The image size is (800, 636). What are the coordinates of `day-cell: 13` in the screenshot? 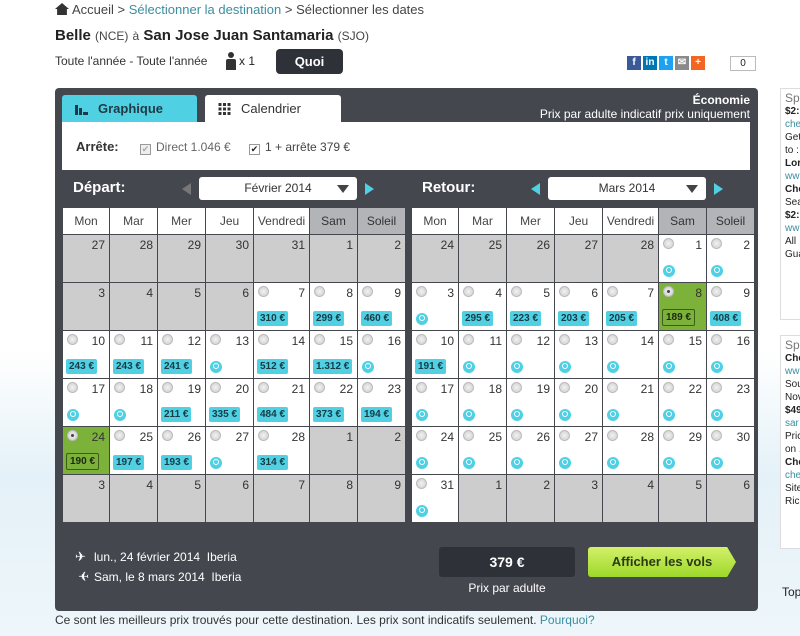 It's located at (578, 354).